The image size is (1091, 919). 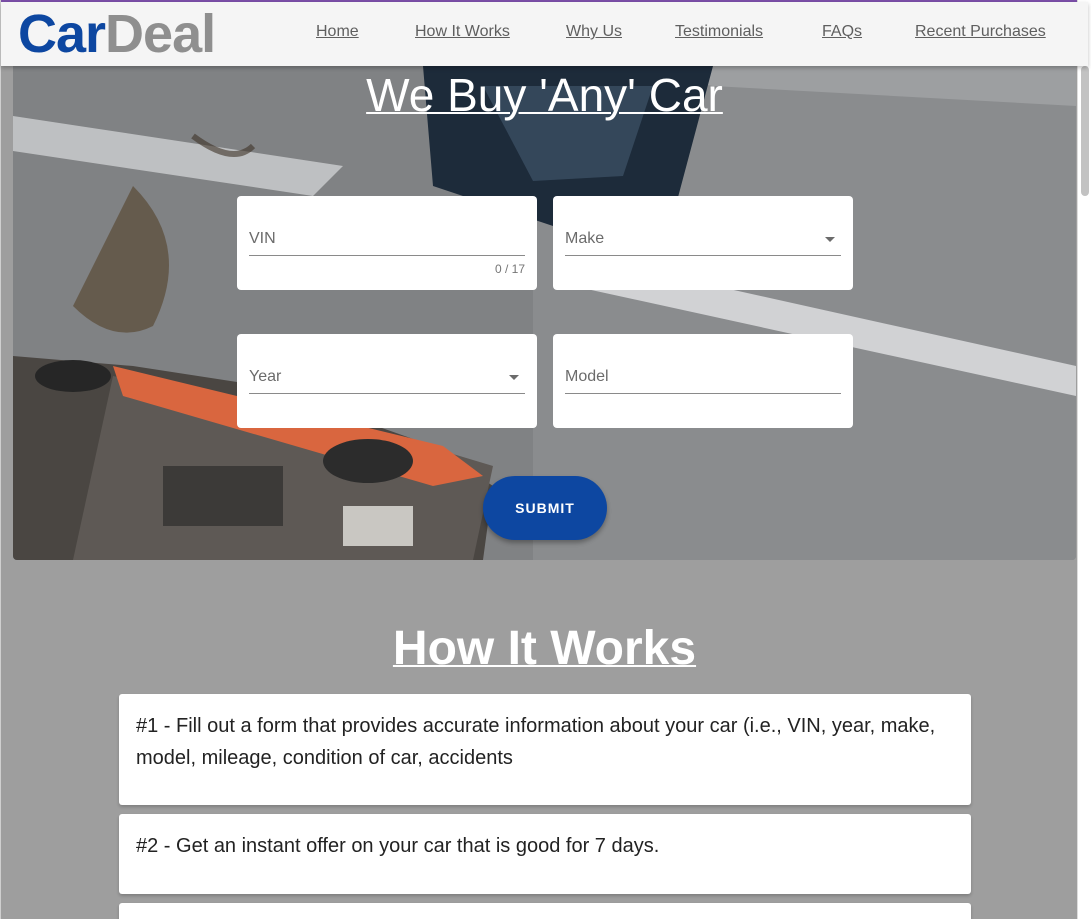 What do you see at coordinates (830, 239) in the screenshot?
I see `make-dropdown-arrow-icon` at bounding box center [830, 239].